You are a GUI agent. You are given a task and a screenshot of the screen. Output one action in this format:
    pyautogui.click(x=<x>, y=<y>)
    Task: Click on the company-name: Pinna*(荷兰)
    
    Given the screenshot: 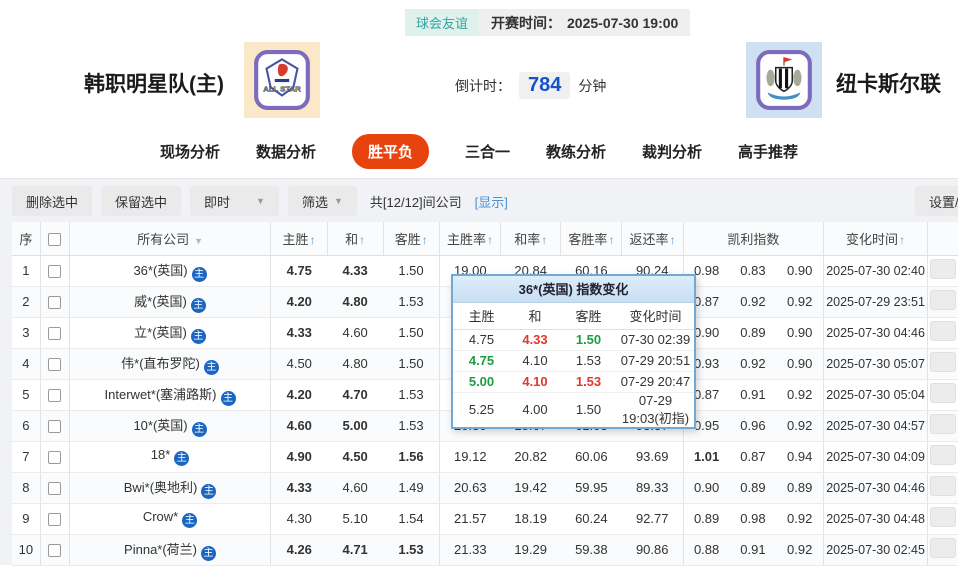 What is the action you would take?
    pyautogui.click(x=160, y=549)
    